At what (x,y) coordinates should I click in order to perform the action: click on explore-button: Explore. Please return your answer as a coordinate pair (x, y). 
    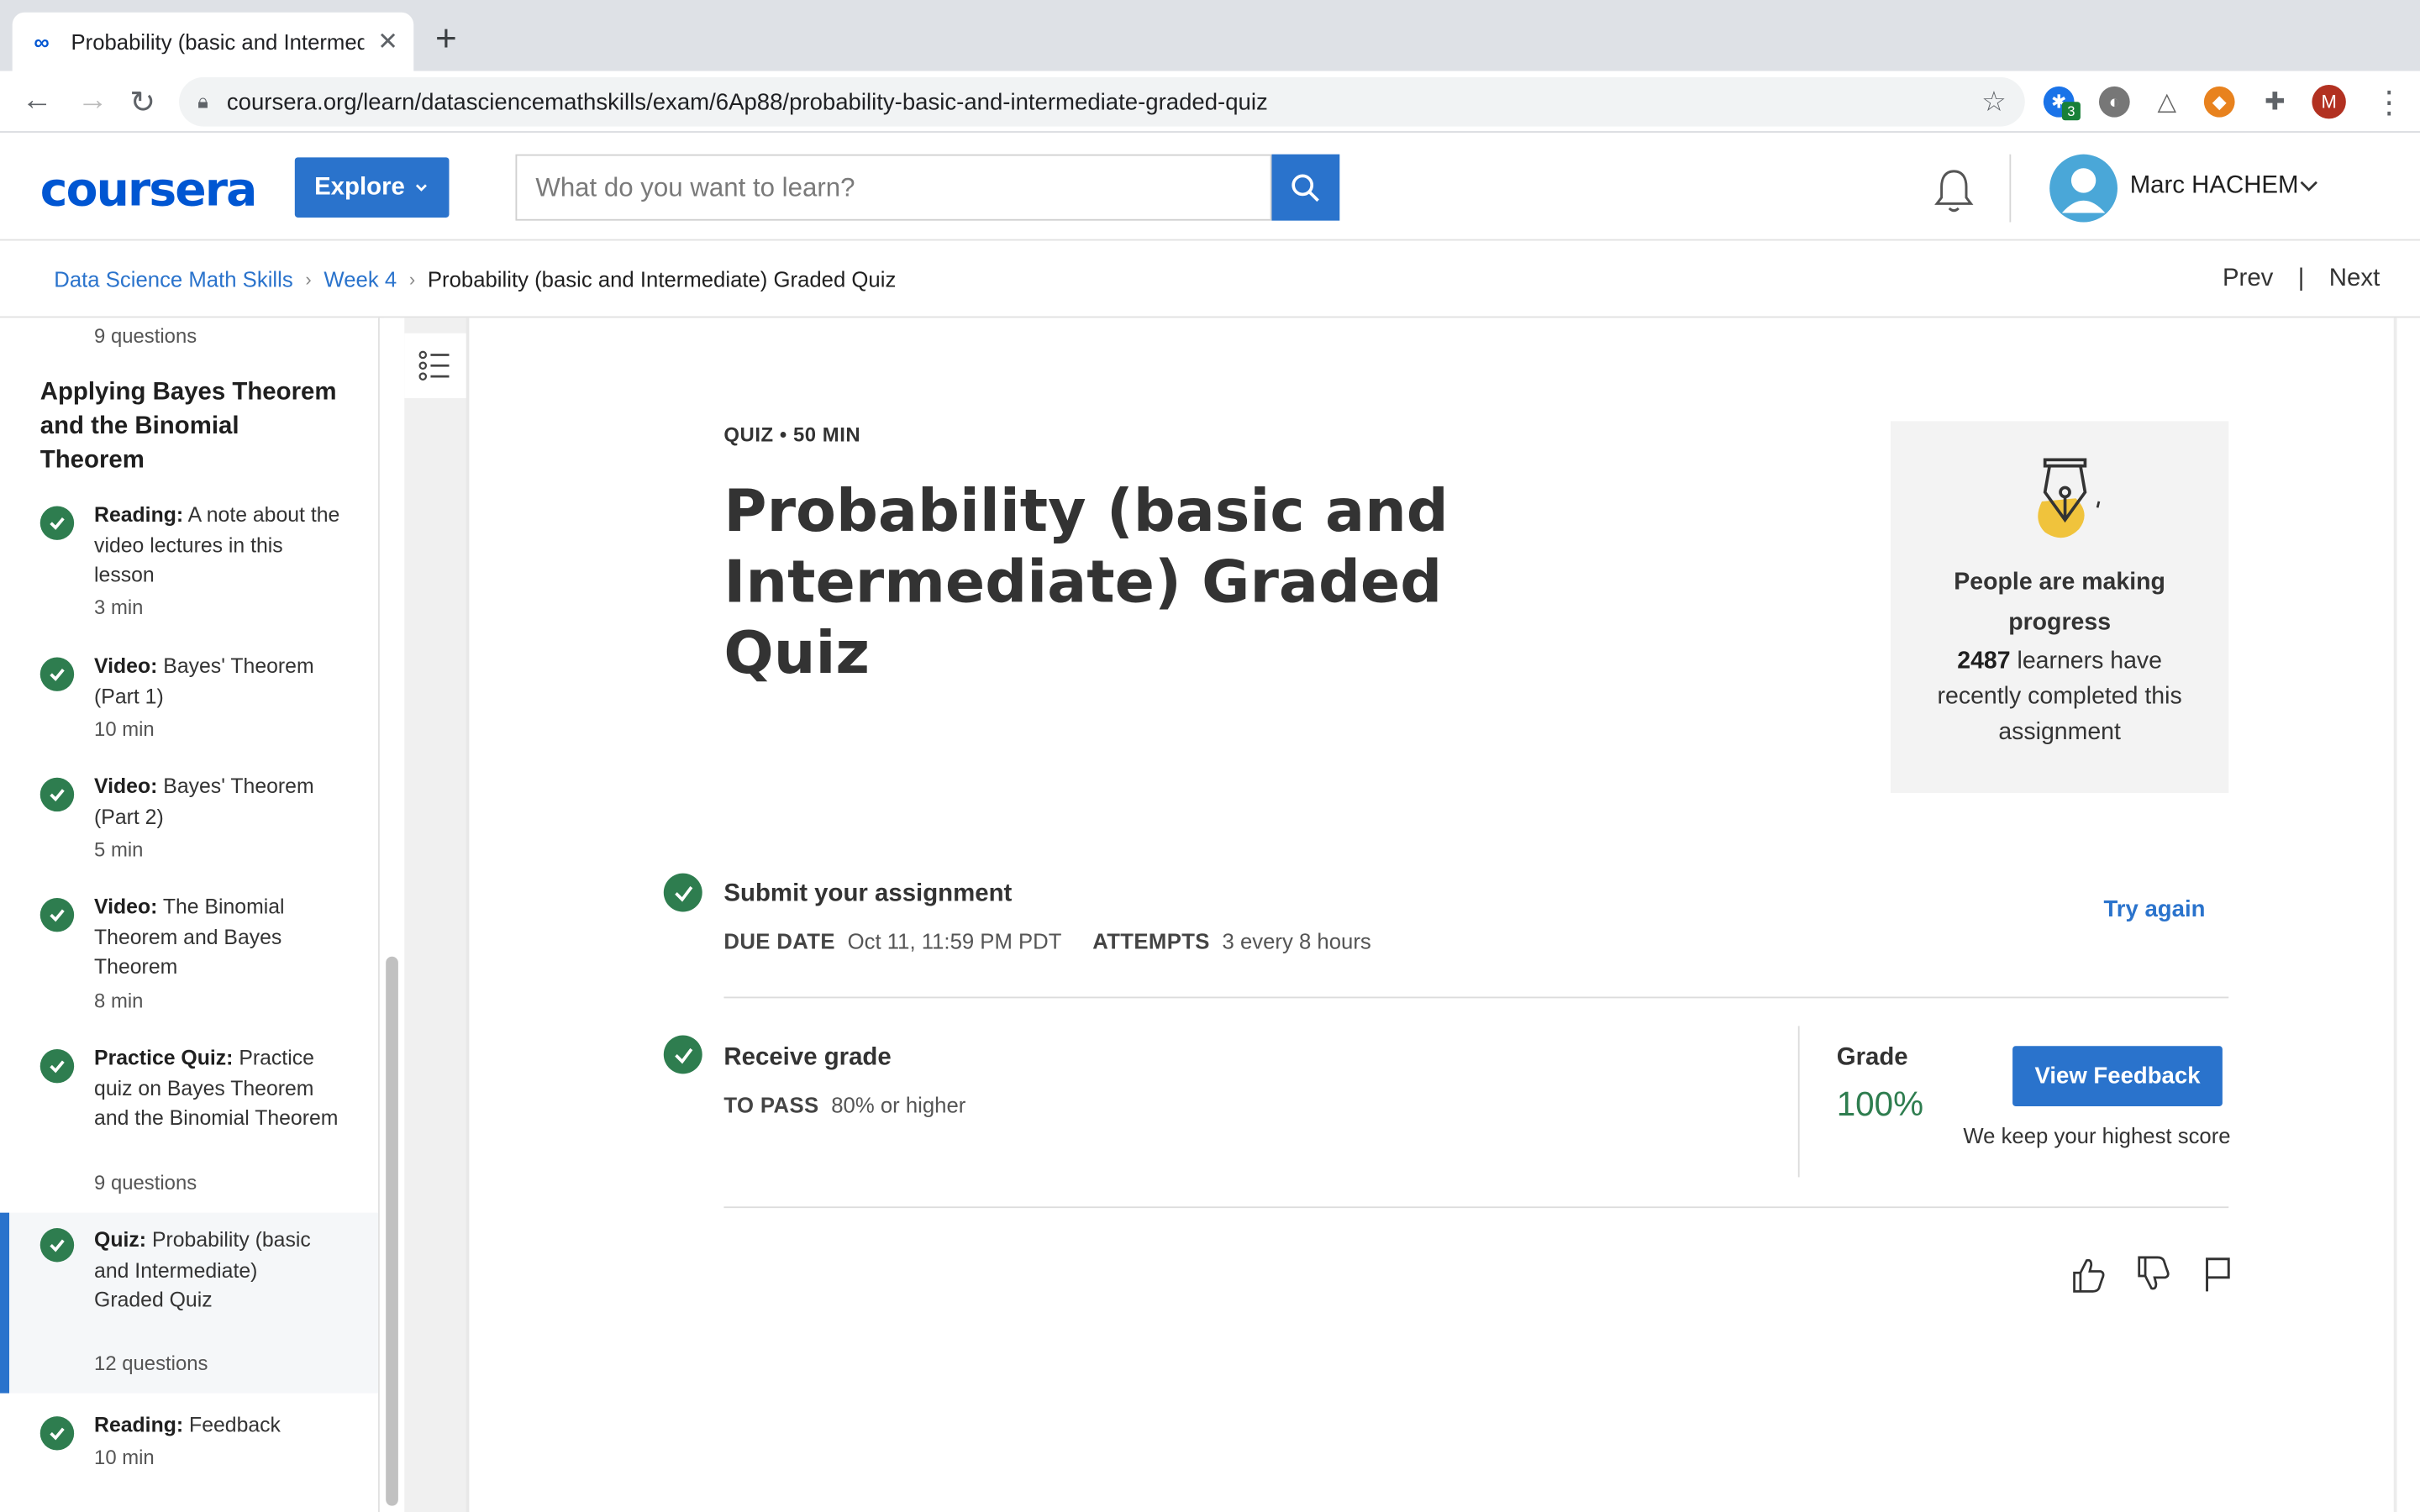
    Looking at the image, I should click on (372, 187).